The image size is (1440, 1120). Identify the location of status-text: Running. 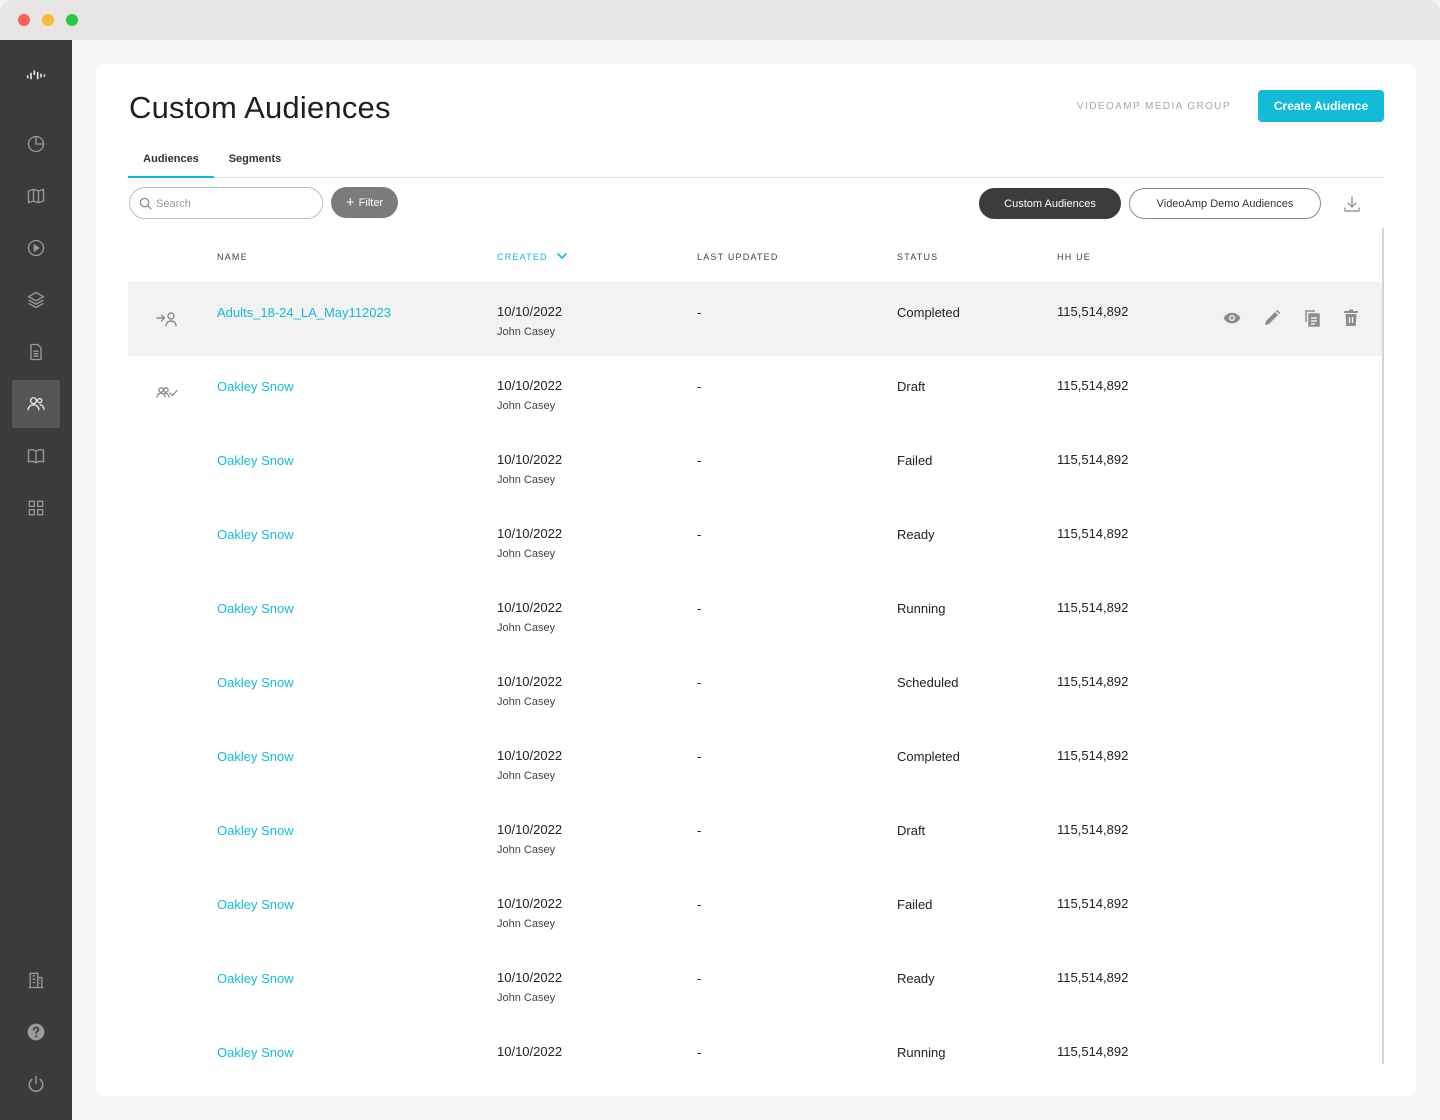
(921, 1052).